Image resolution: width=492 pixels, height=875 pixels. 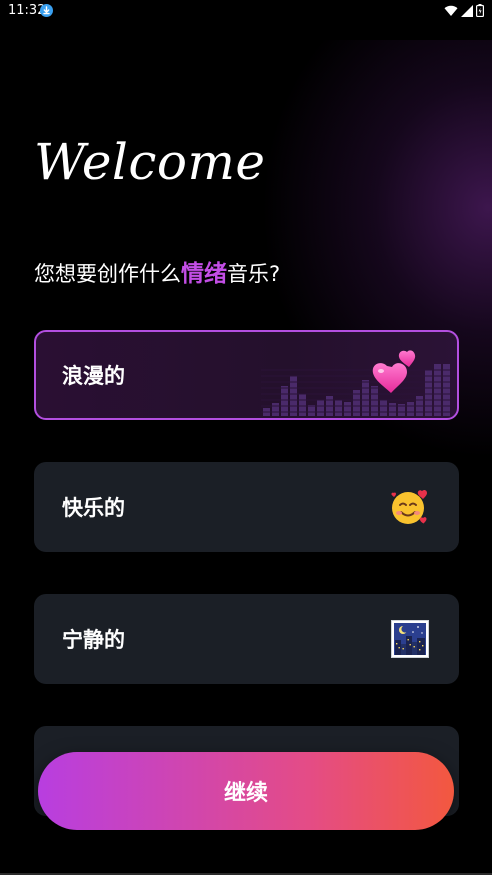 What do you see at coordinates (246, 791) in the screenshot?
I see `continue-button: 继续` at bounding box center [246, 791].